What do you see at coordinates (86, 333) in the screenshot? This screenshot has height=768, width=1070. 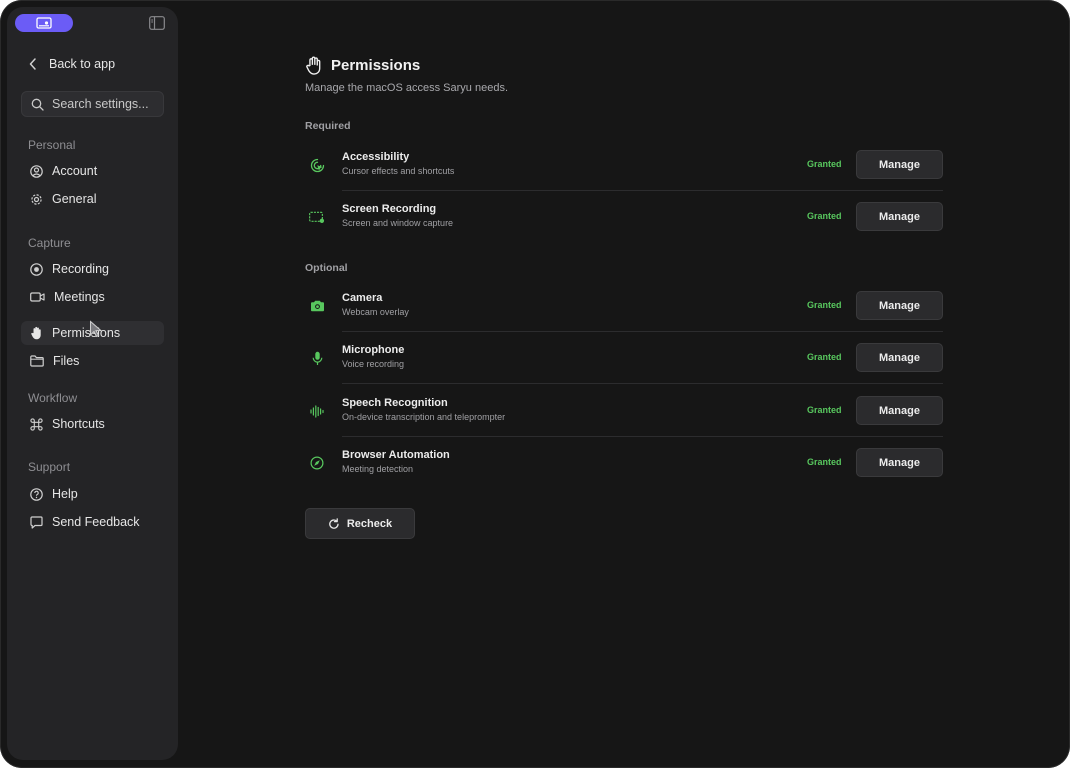 I see `sidebar-item-label: Permissions` at bounding box center [86, 333].